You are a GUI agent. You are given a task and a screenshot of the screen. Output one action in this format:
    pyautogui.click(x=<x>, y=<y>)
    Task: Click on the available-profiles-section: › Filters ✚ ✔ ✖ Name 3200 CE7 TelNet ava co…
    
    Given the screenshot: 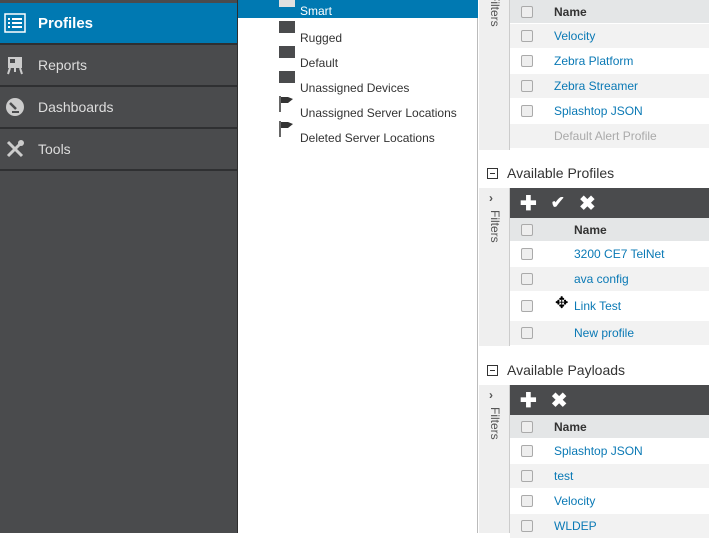 What is the action you would take?
    pyautogui.click(x=594, y=267)
    